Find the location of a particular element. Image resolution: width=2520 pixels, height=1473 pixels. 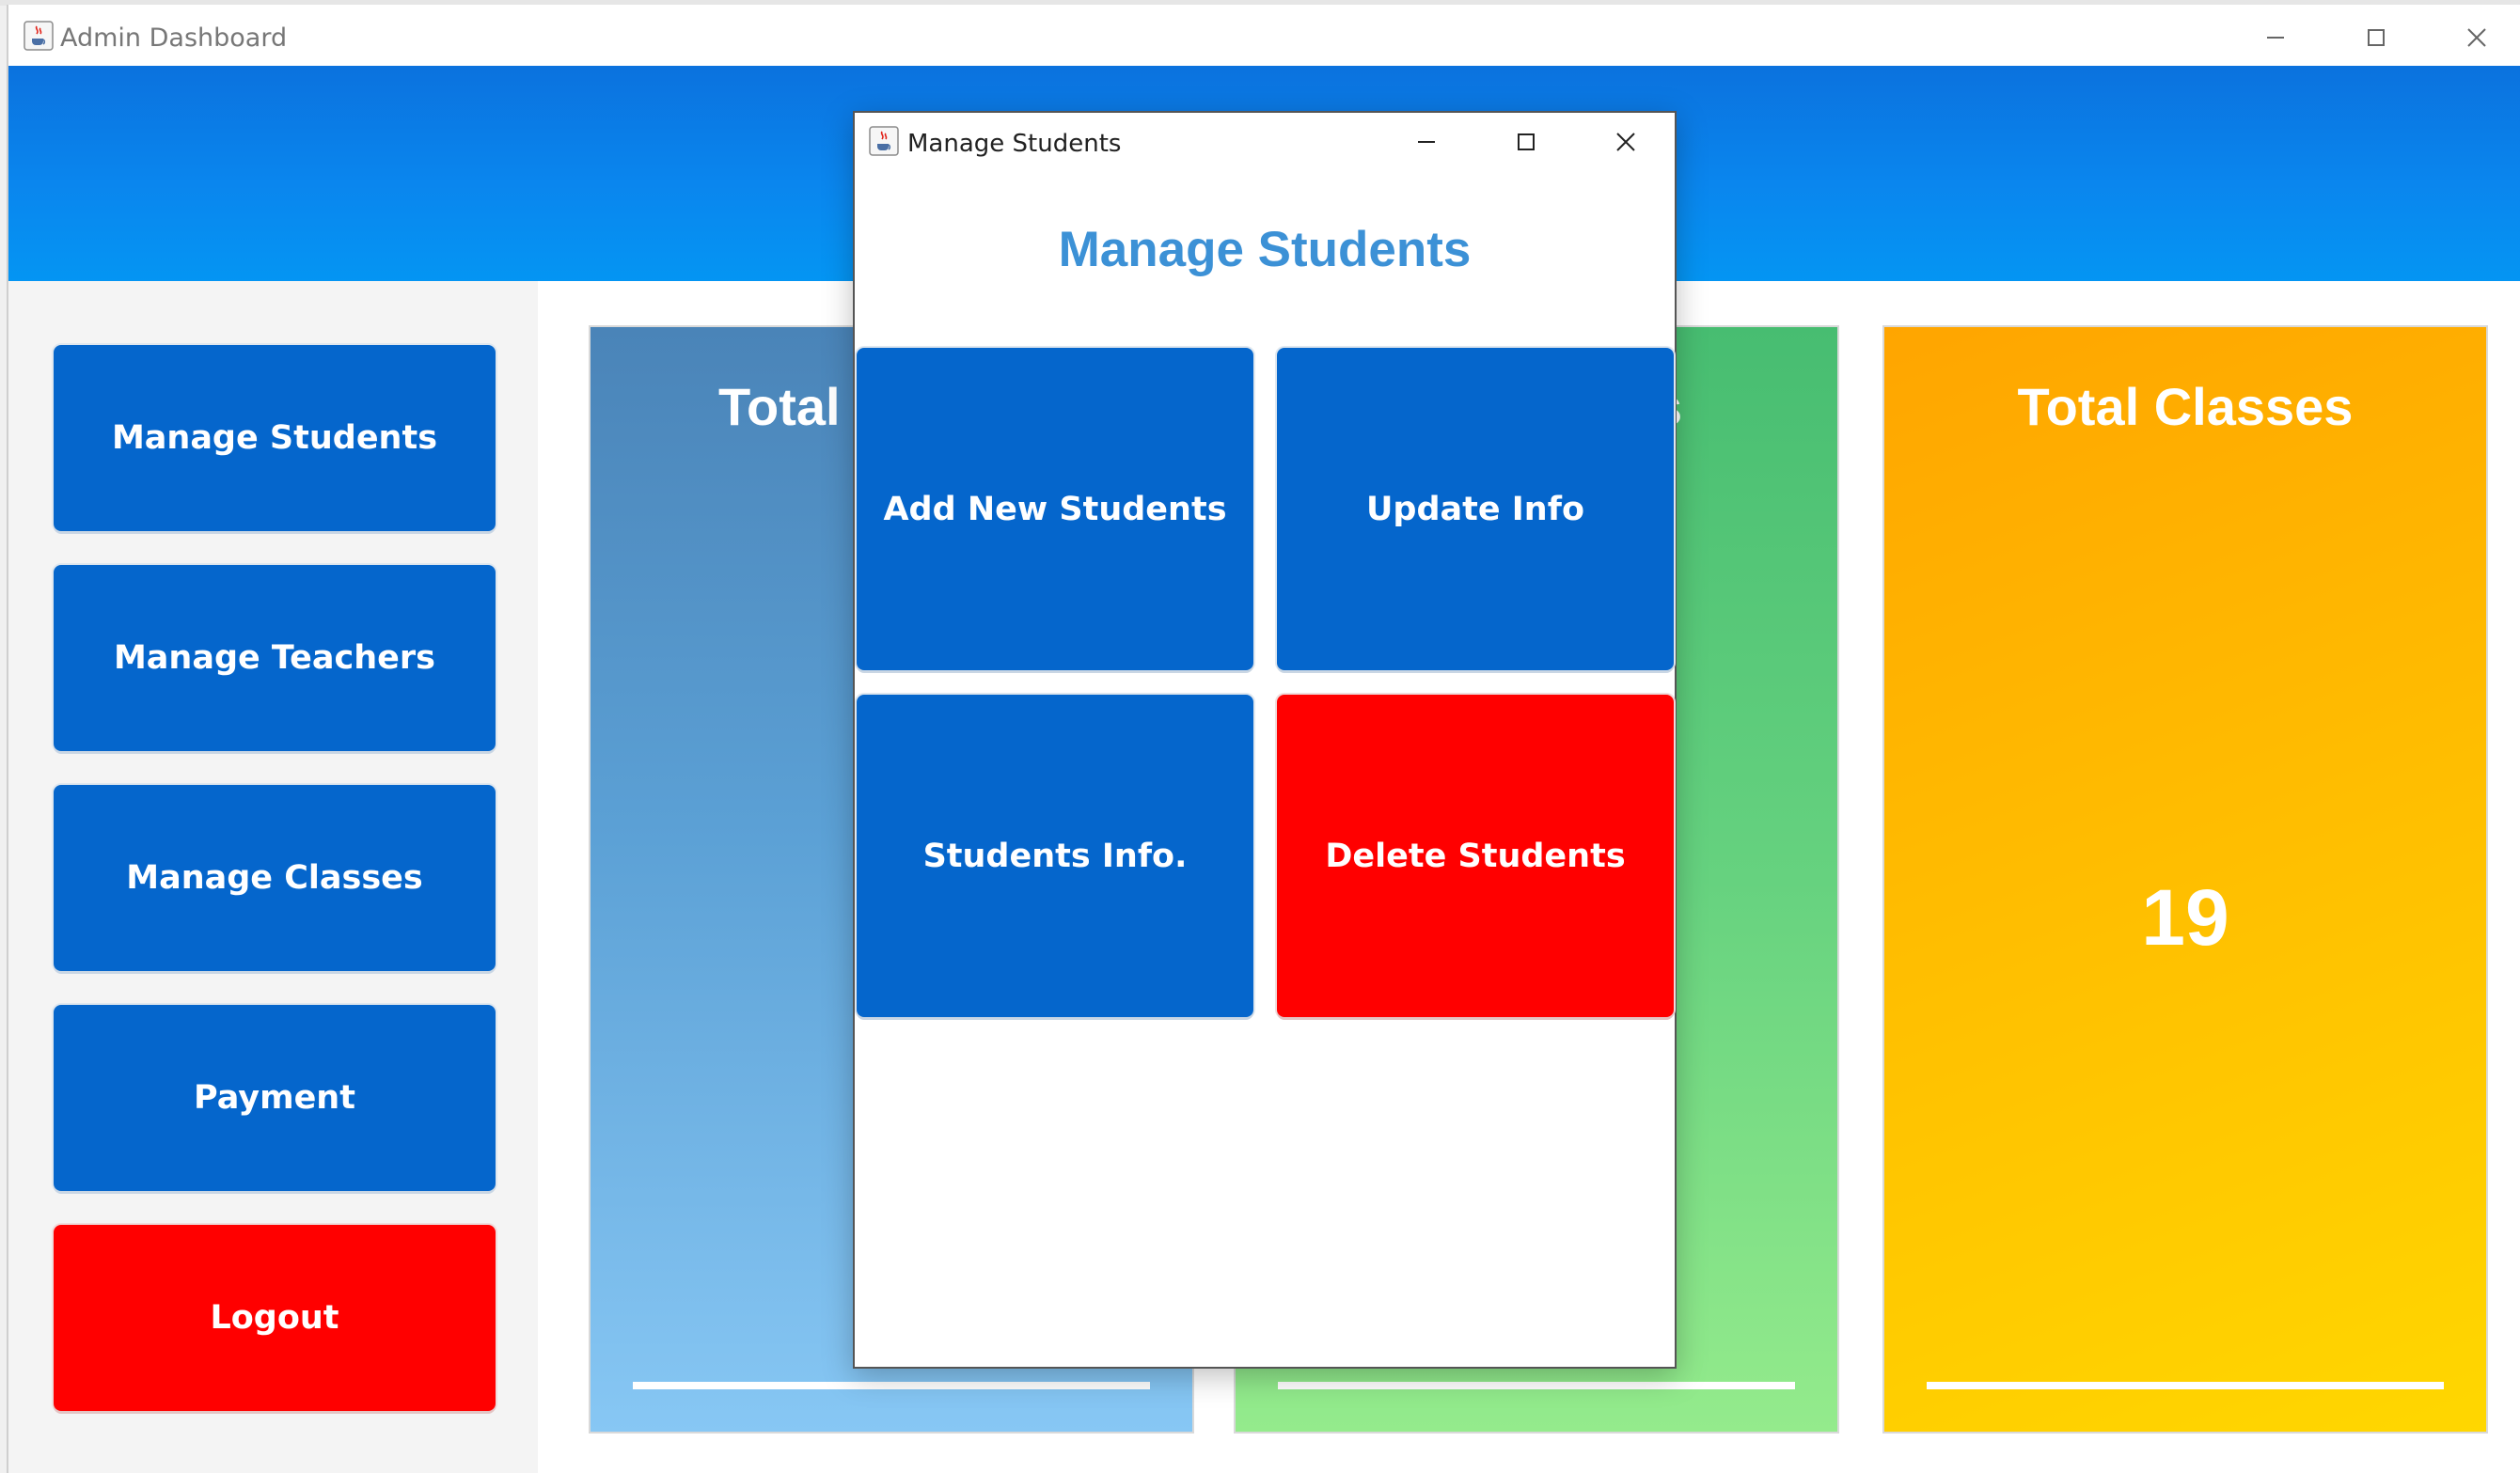

update-info-button: Update Info is located at coordinates (1476, 509).